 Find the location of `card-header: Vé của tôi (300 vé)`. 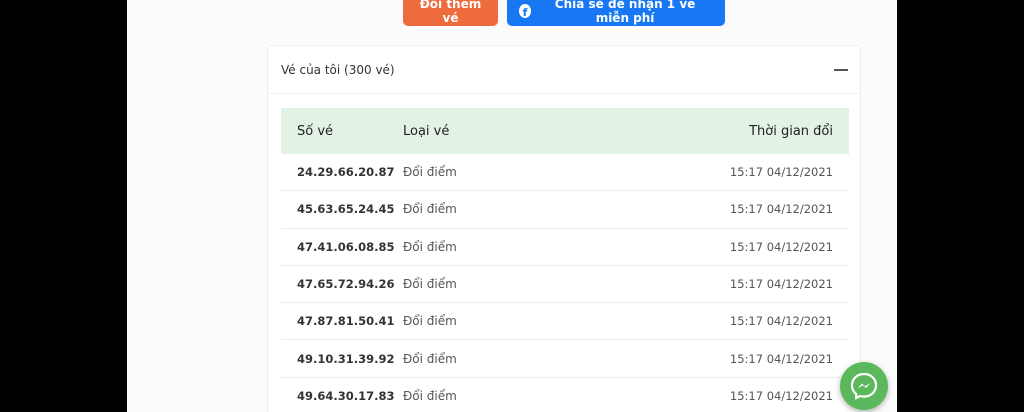

card-header: Vé của tôi (300 vé) is located at coordinates (564, 70).